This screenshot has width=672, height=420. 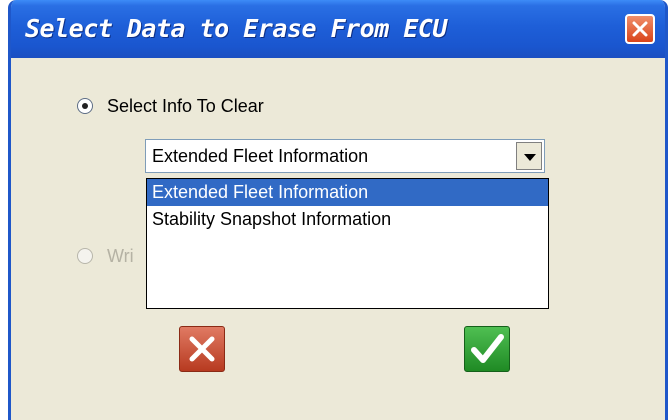 What do you see at coordinates (347, 192) in the screenshot?
I see `dropdown-option-extended-fleet: Extended Fleet Information` at bounding box center [347, 192].